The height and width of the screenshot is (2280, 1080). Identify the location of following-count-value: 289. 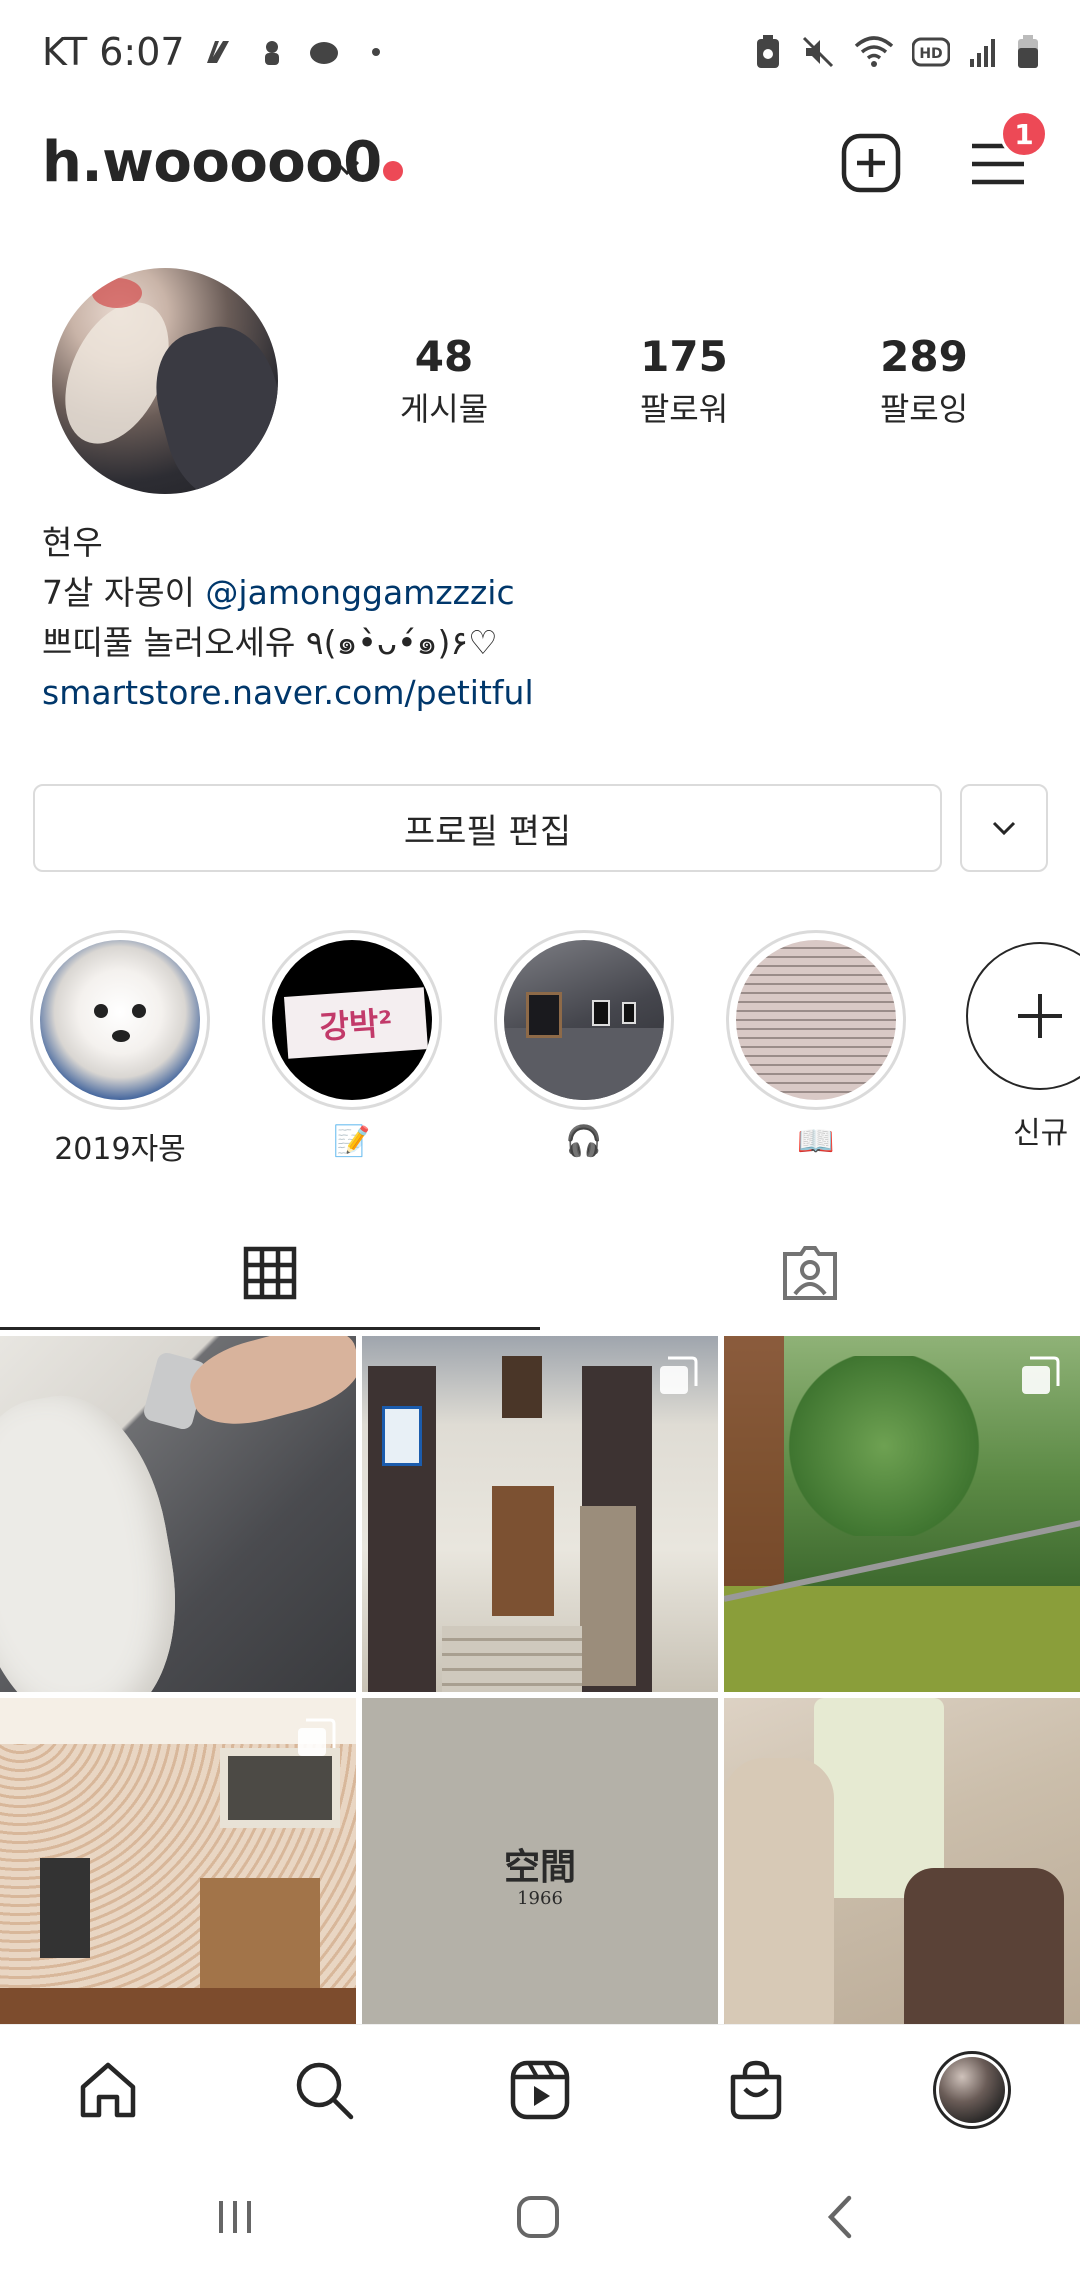
(924, 356).